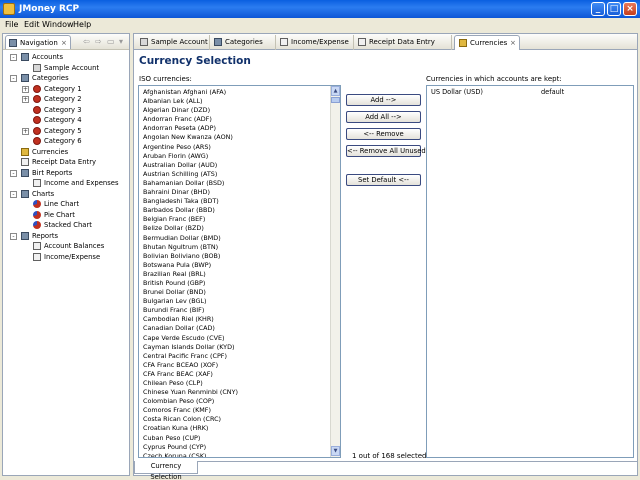  Describe the element at coordinates (236, 428) in the screenshot. I see `list-item: Croatian Kuna (HRK)` at that location.